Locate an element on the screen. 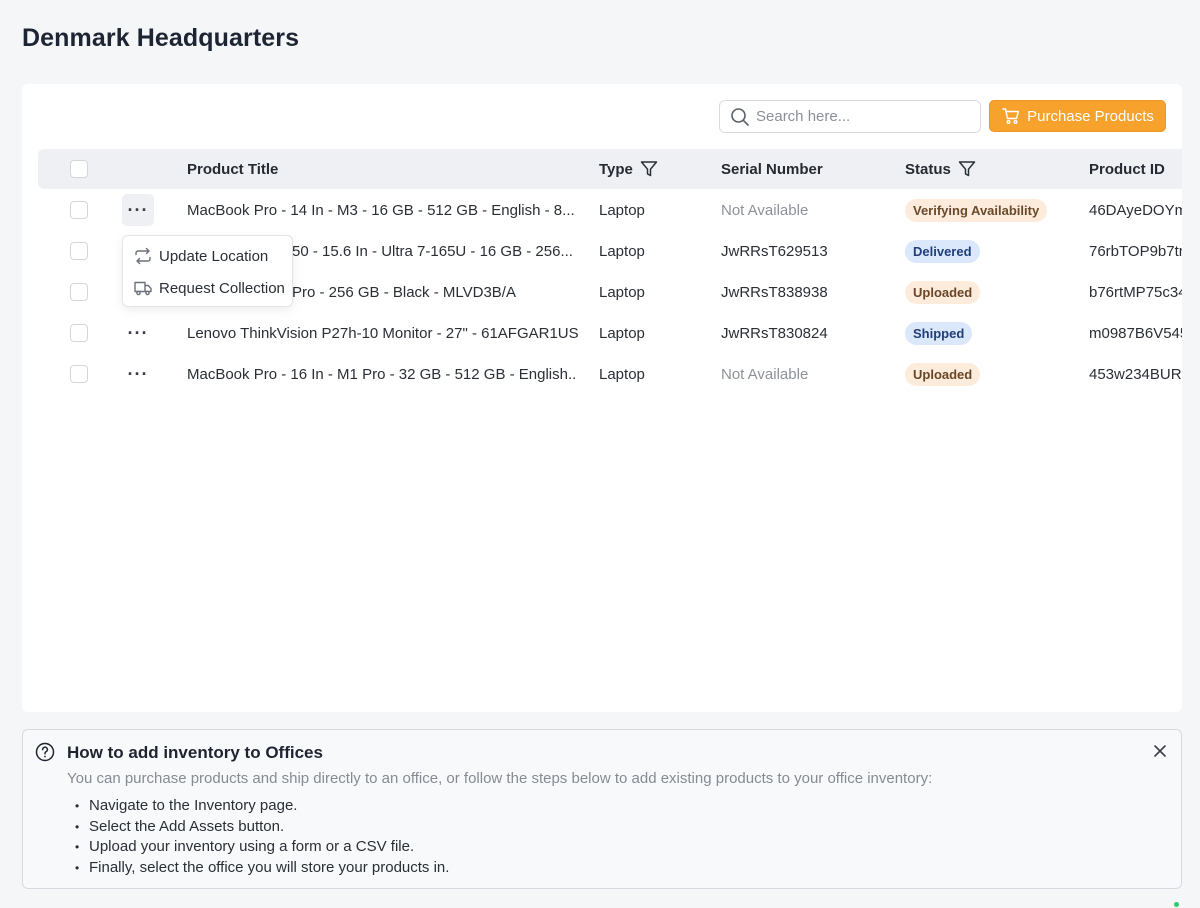  swap-arrows-icon is located at coordinates (143, 256).